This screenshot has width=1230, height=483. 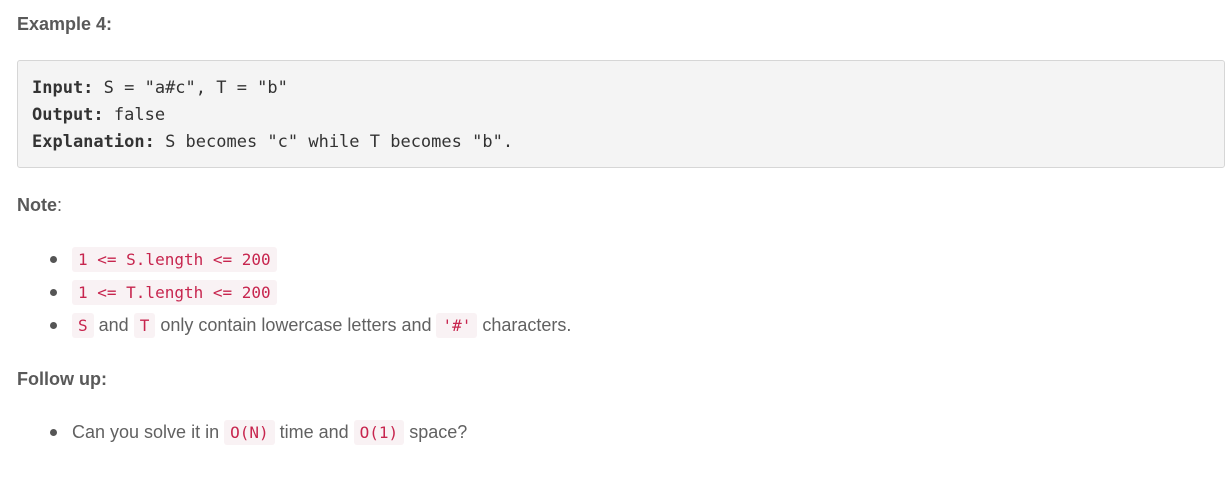 What do you see at coordinates (113, 325) in the screenshot?
I see `list-text: and` at bounding box center [113, 325].